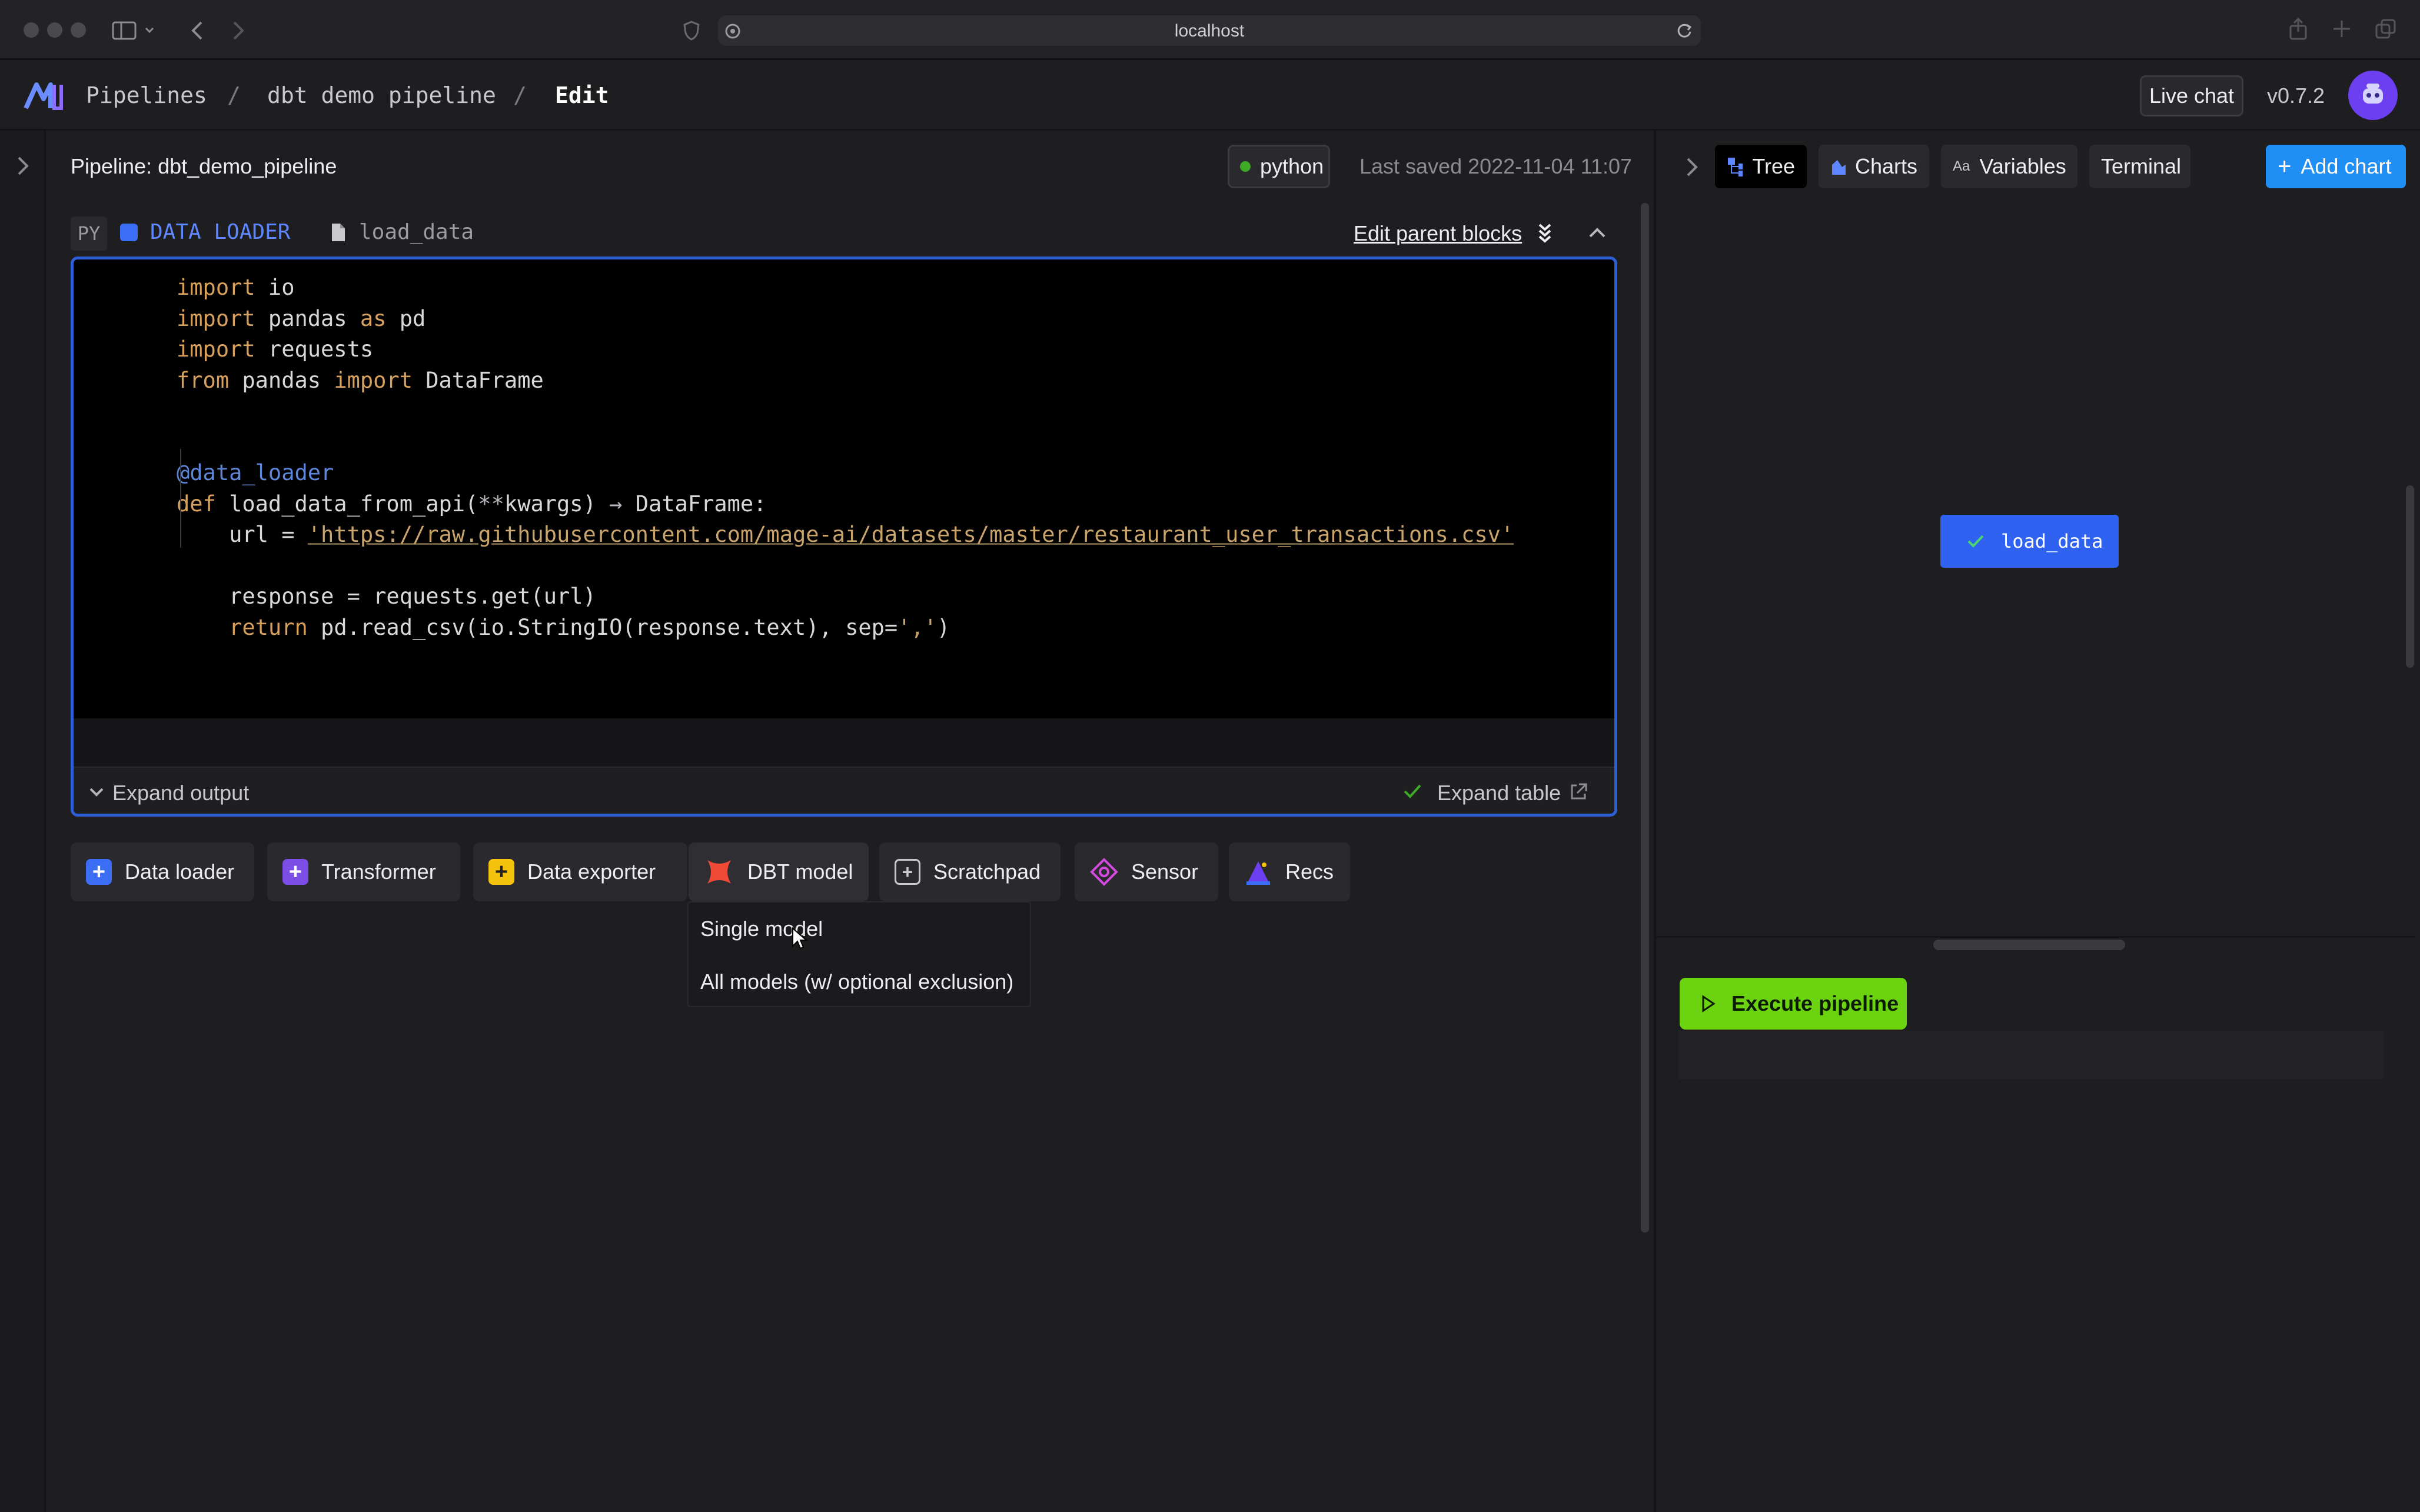 This screenshot has width=2420, height=1512. What do you see at coordinates (180, 872) in the screenshot?
I see `add-data-loader-label: Data loader` at bounding box center [180, 872].